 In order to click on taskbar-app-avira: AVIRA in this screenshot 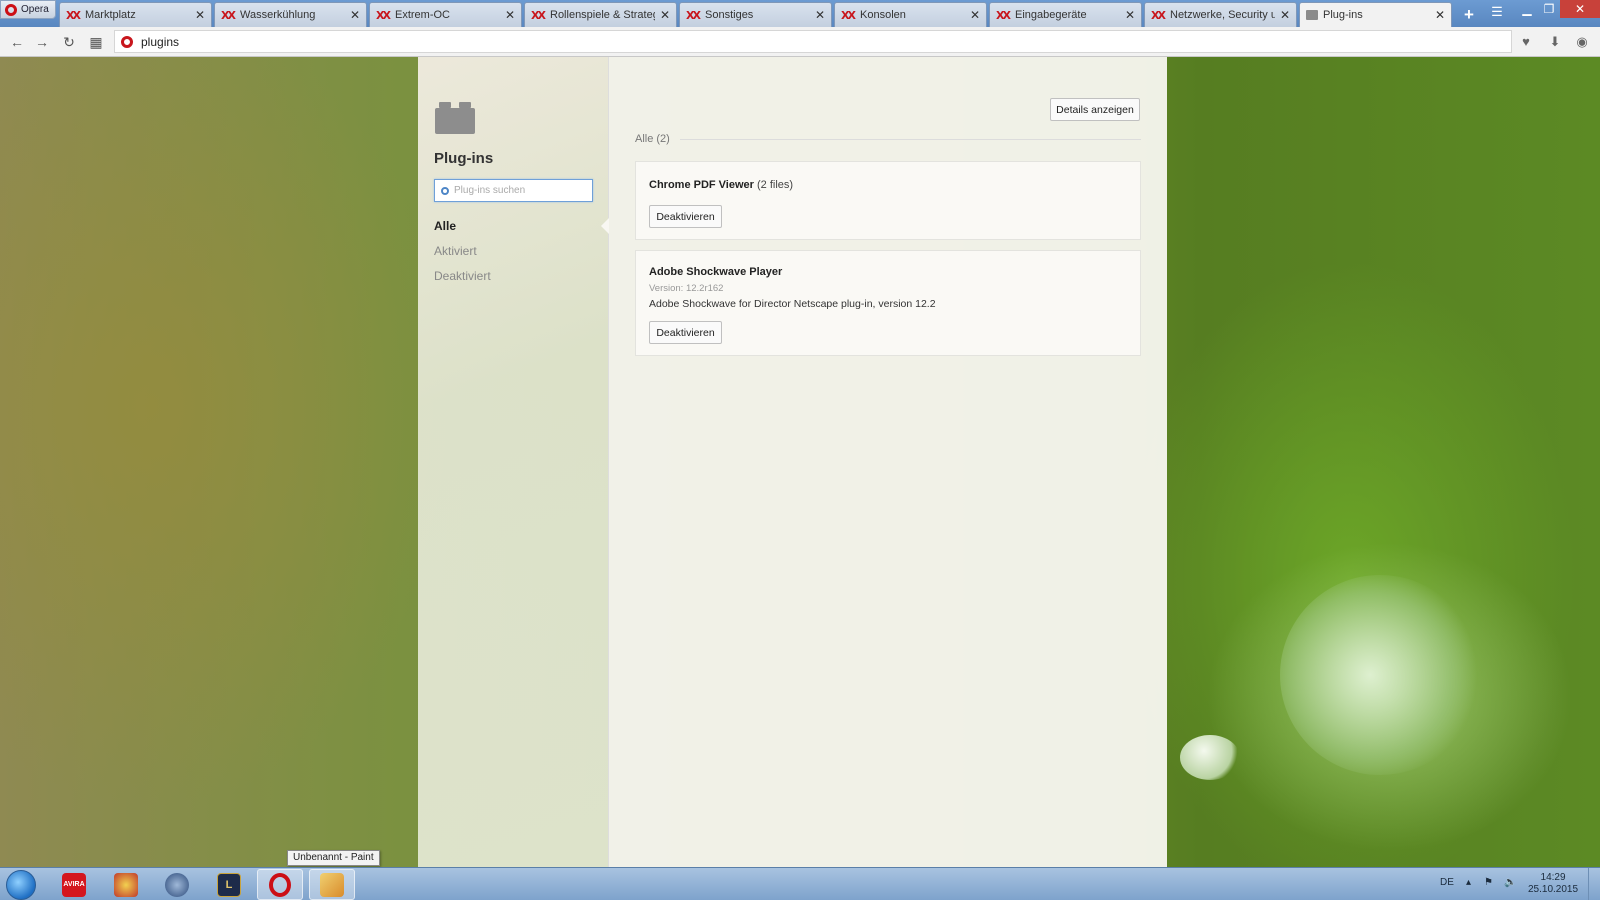, I will do `click(74, 884)`.